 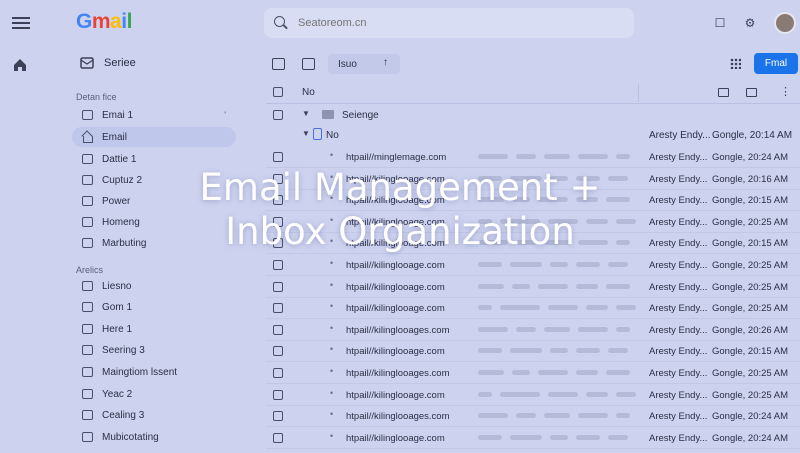 What do you see at coordinates (104, 22) in the screenshot?
I see `gmail-logo: Gmail` at bounding box center [104, 22].